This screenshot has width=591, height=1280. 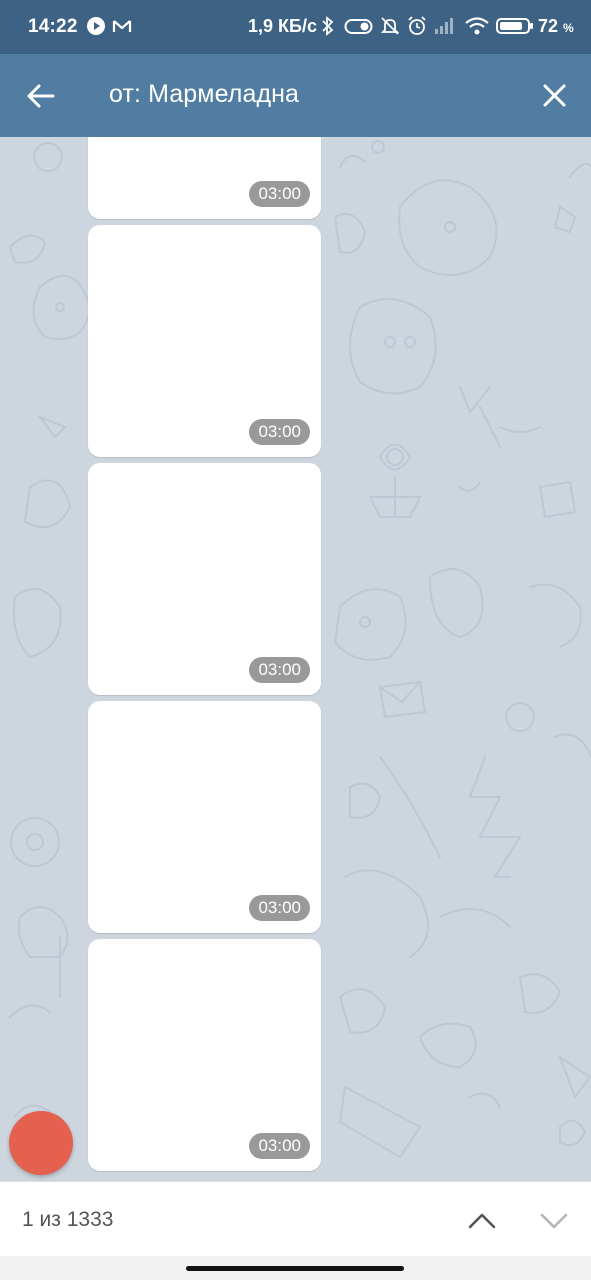 What do you see at coordinates (295, 1218) in the screenshot?
I see `search-results-bar: 1 из 1333` at bounding box center [295, 1218].